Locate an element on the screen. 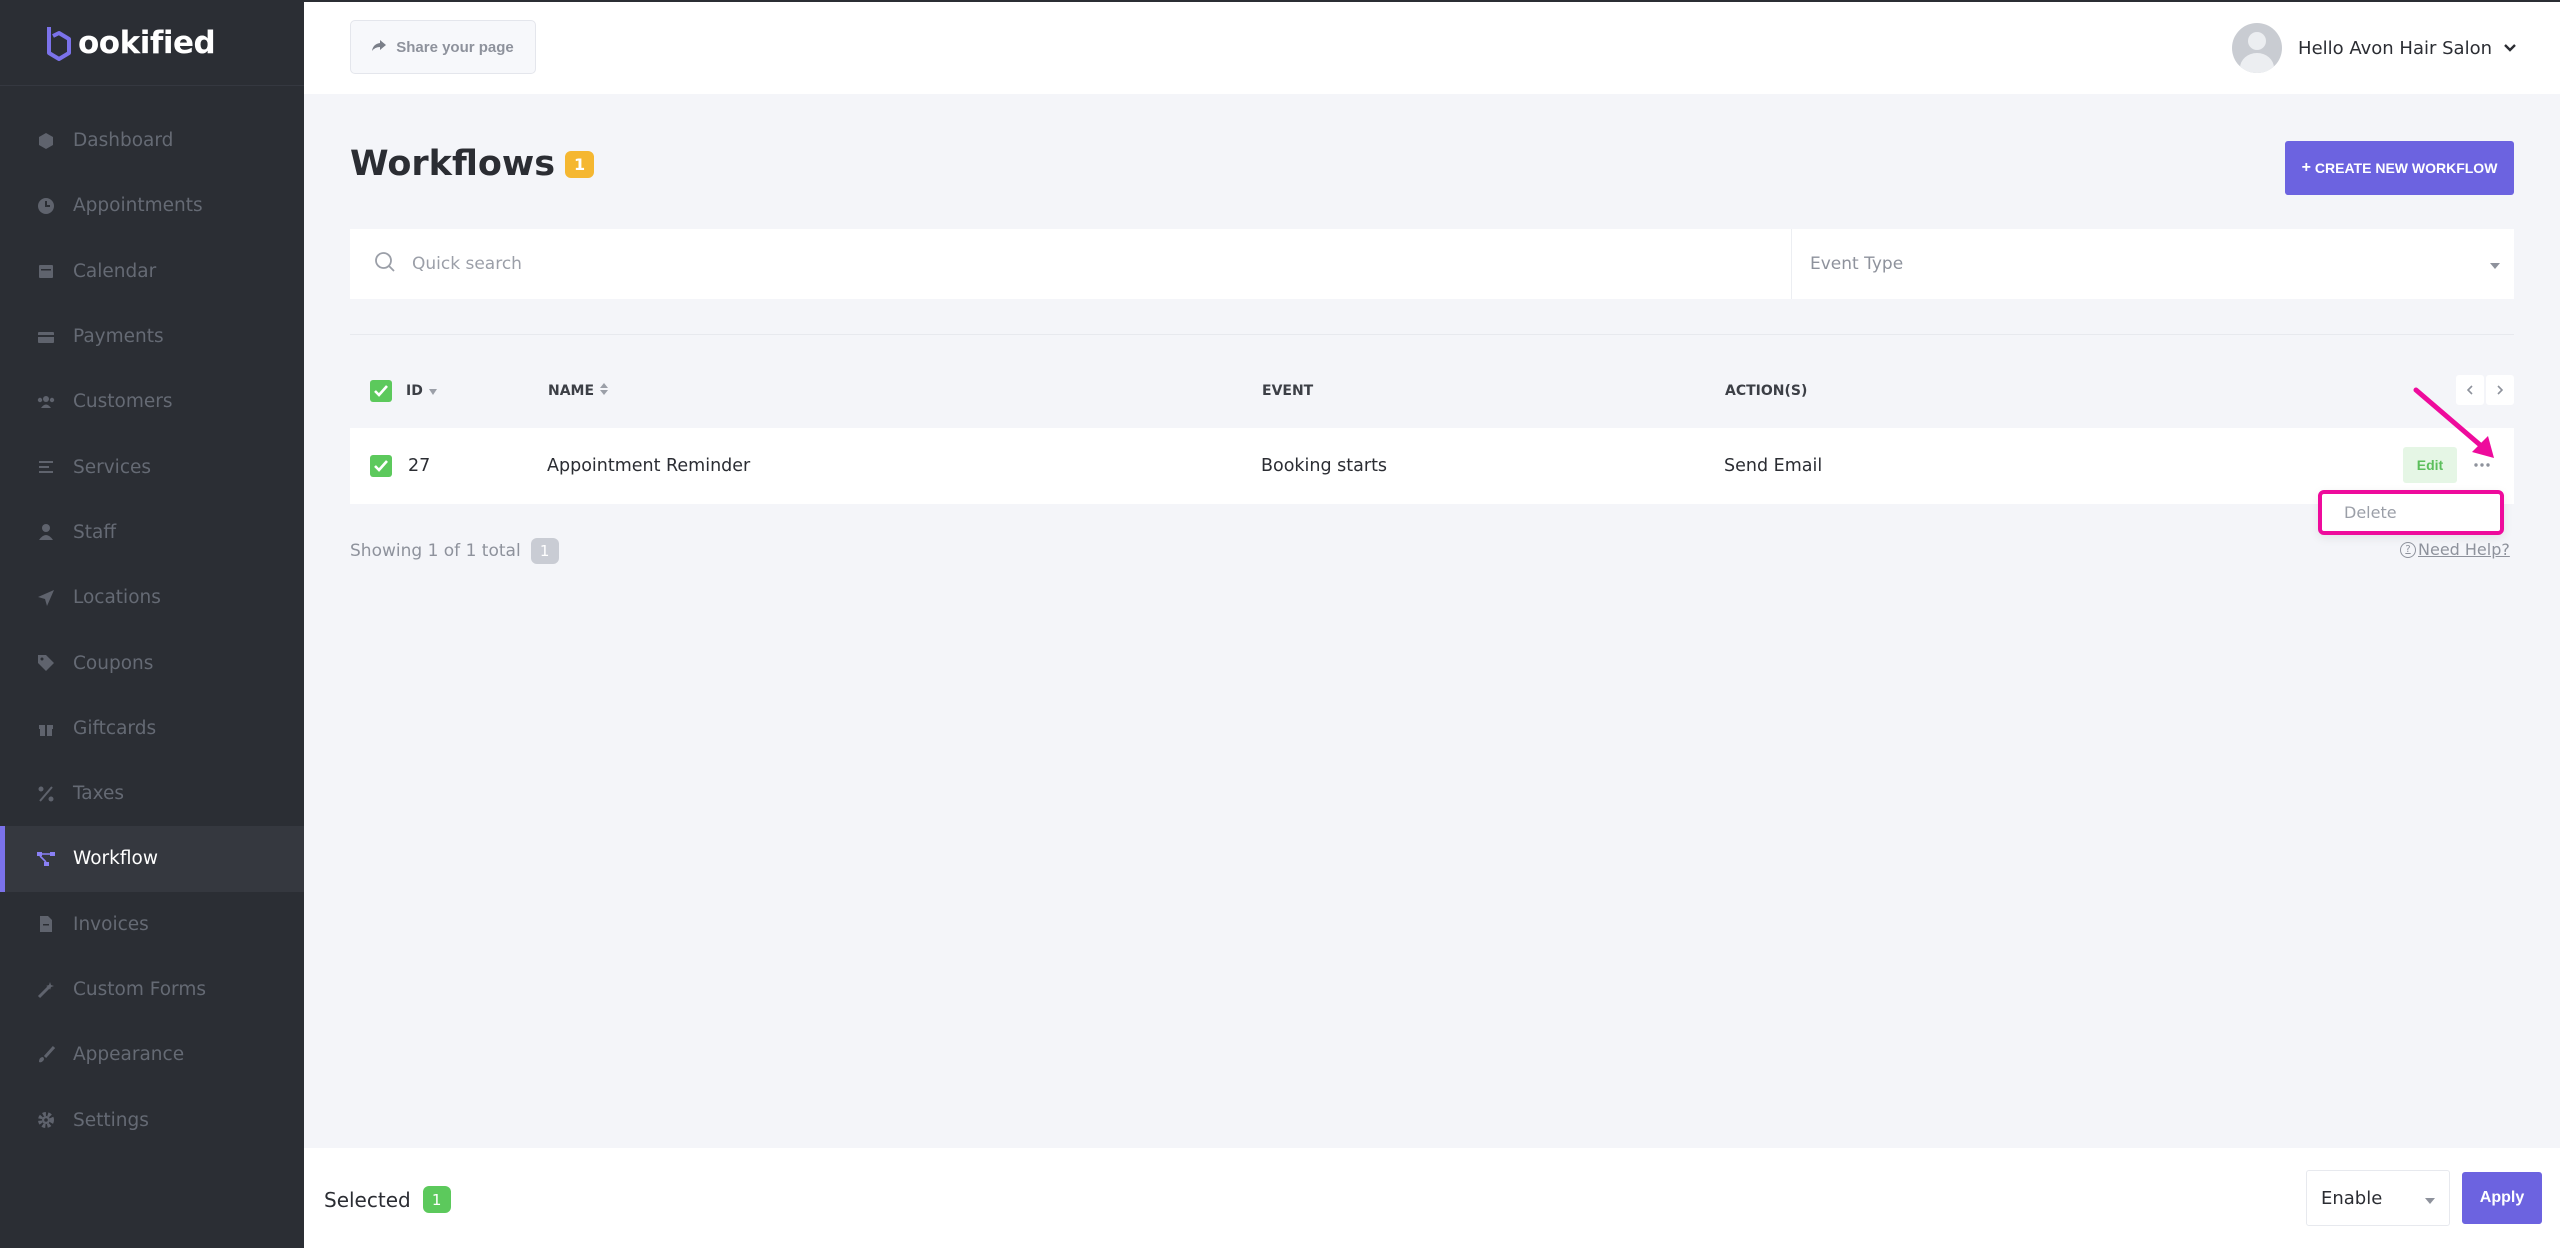 Image resolution: width=2560 pixels, height=1248 pixels. sidebar-item-coupons: Coupons is located at coordinates (152, 662).